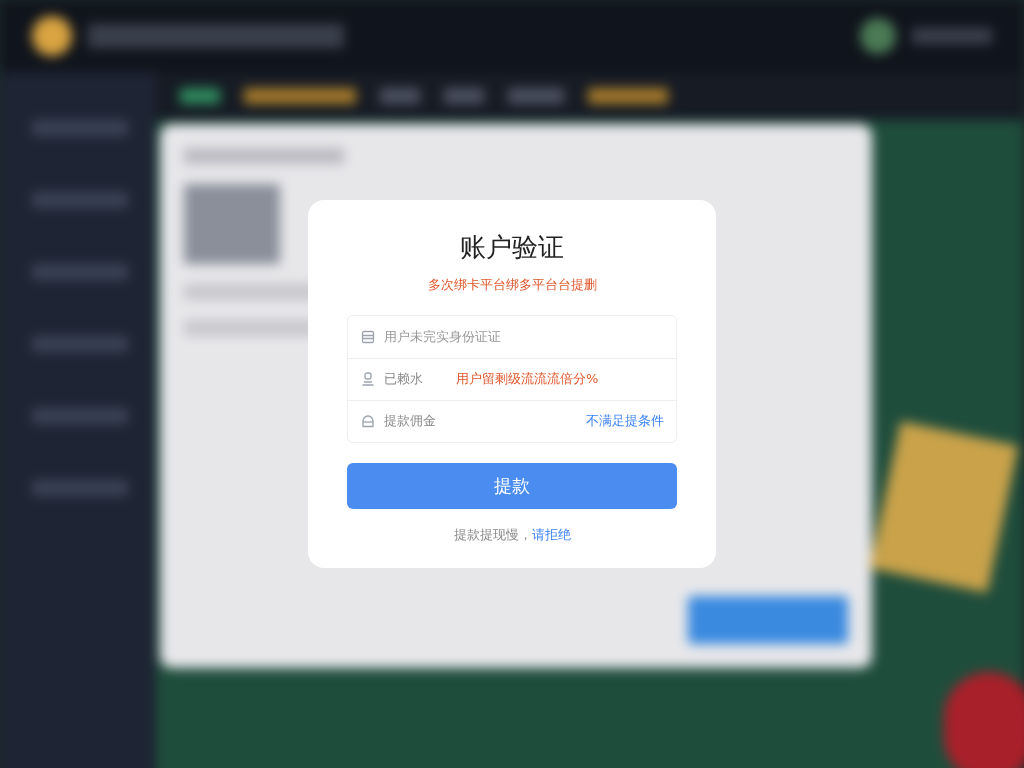  What do you see at coordinates (410, 421) in the screenshot?
I see `field-label: 提款佣金` at bounding box center [410, 421].